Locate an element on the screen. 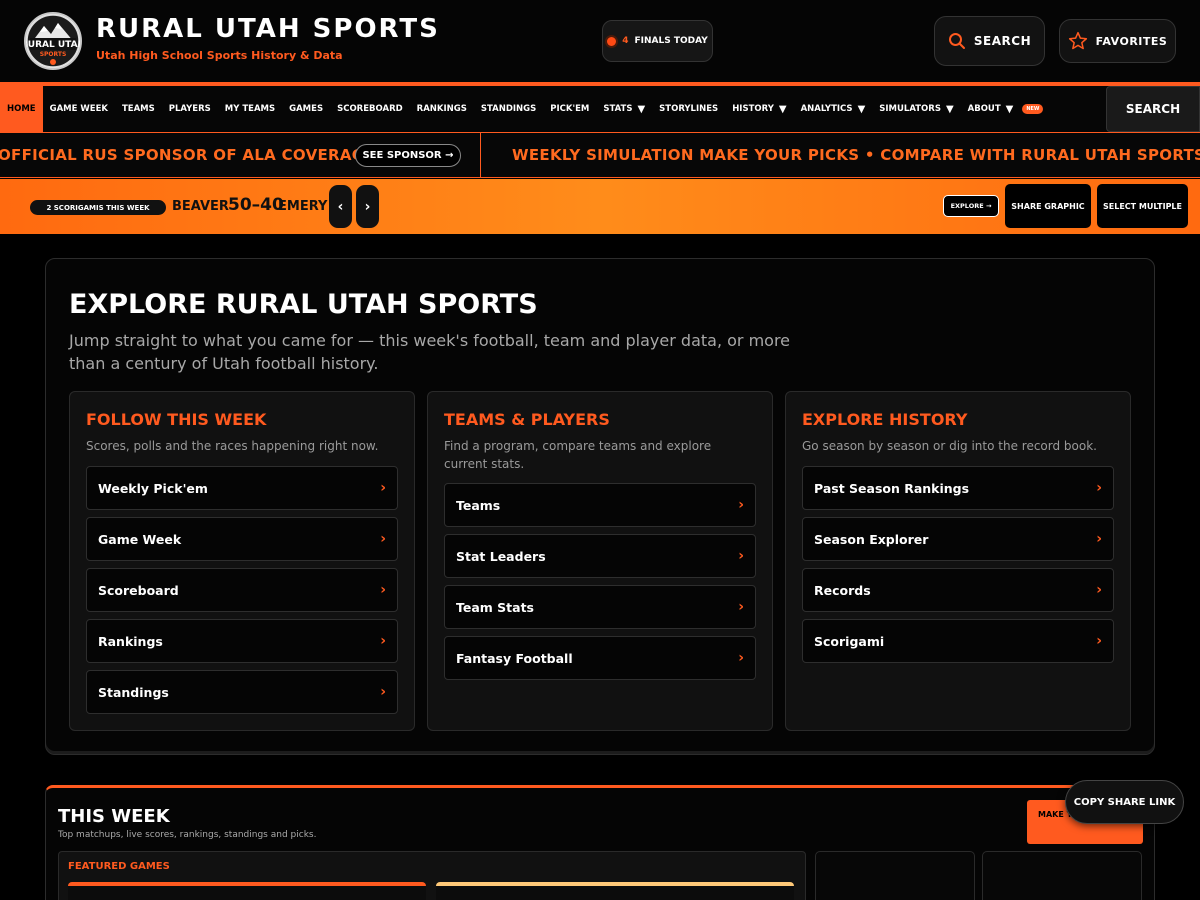  nav-standings: STANDINGS is located at coordinates (508, 109).